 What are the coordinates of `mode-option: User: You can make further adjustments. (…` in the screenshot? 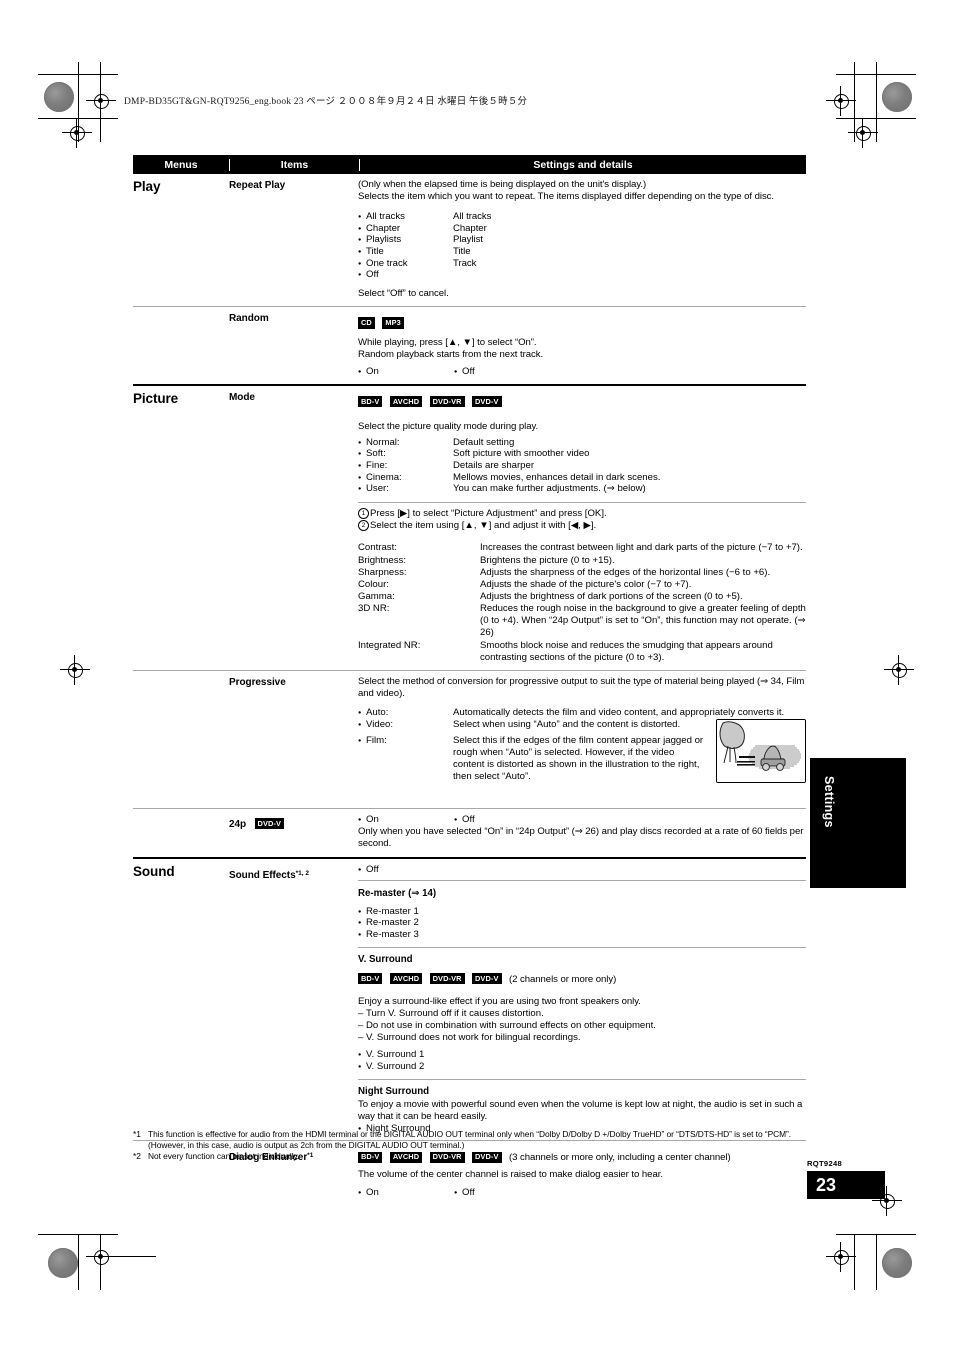 It's located at (582, 489).